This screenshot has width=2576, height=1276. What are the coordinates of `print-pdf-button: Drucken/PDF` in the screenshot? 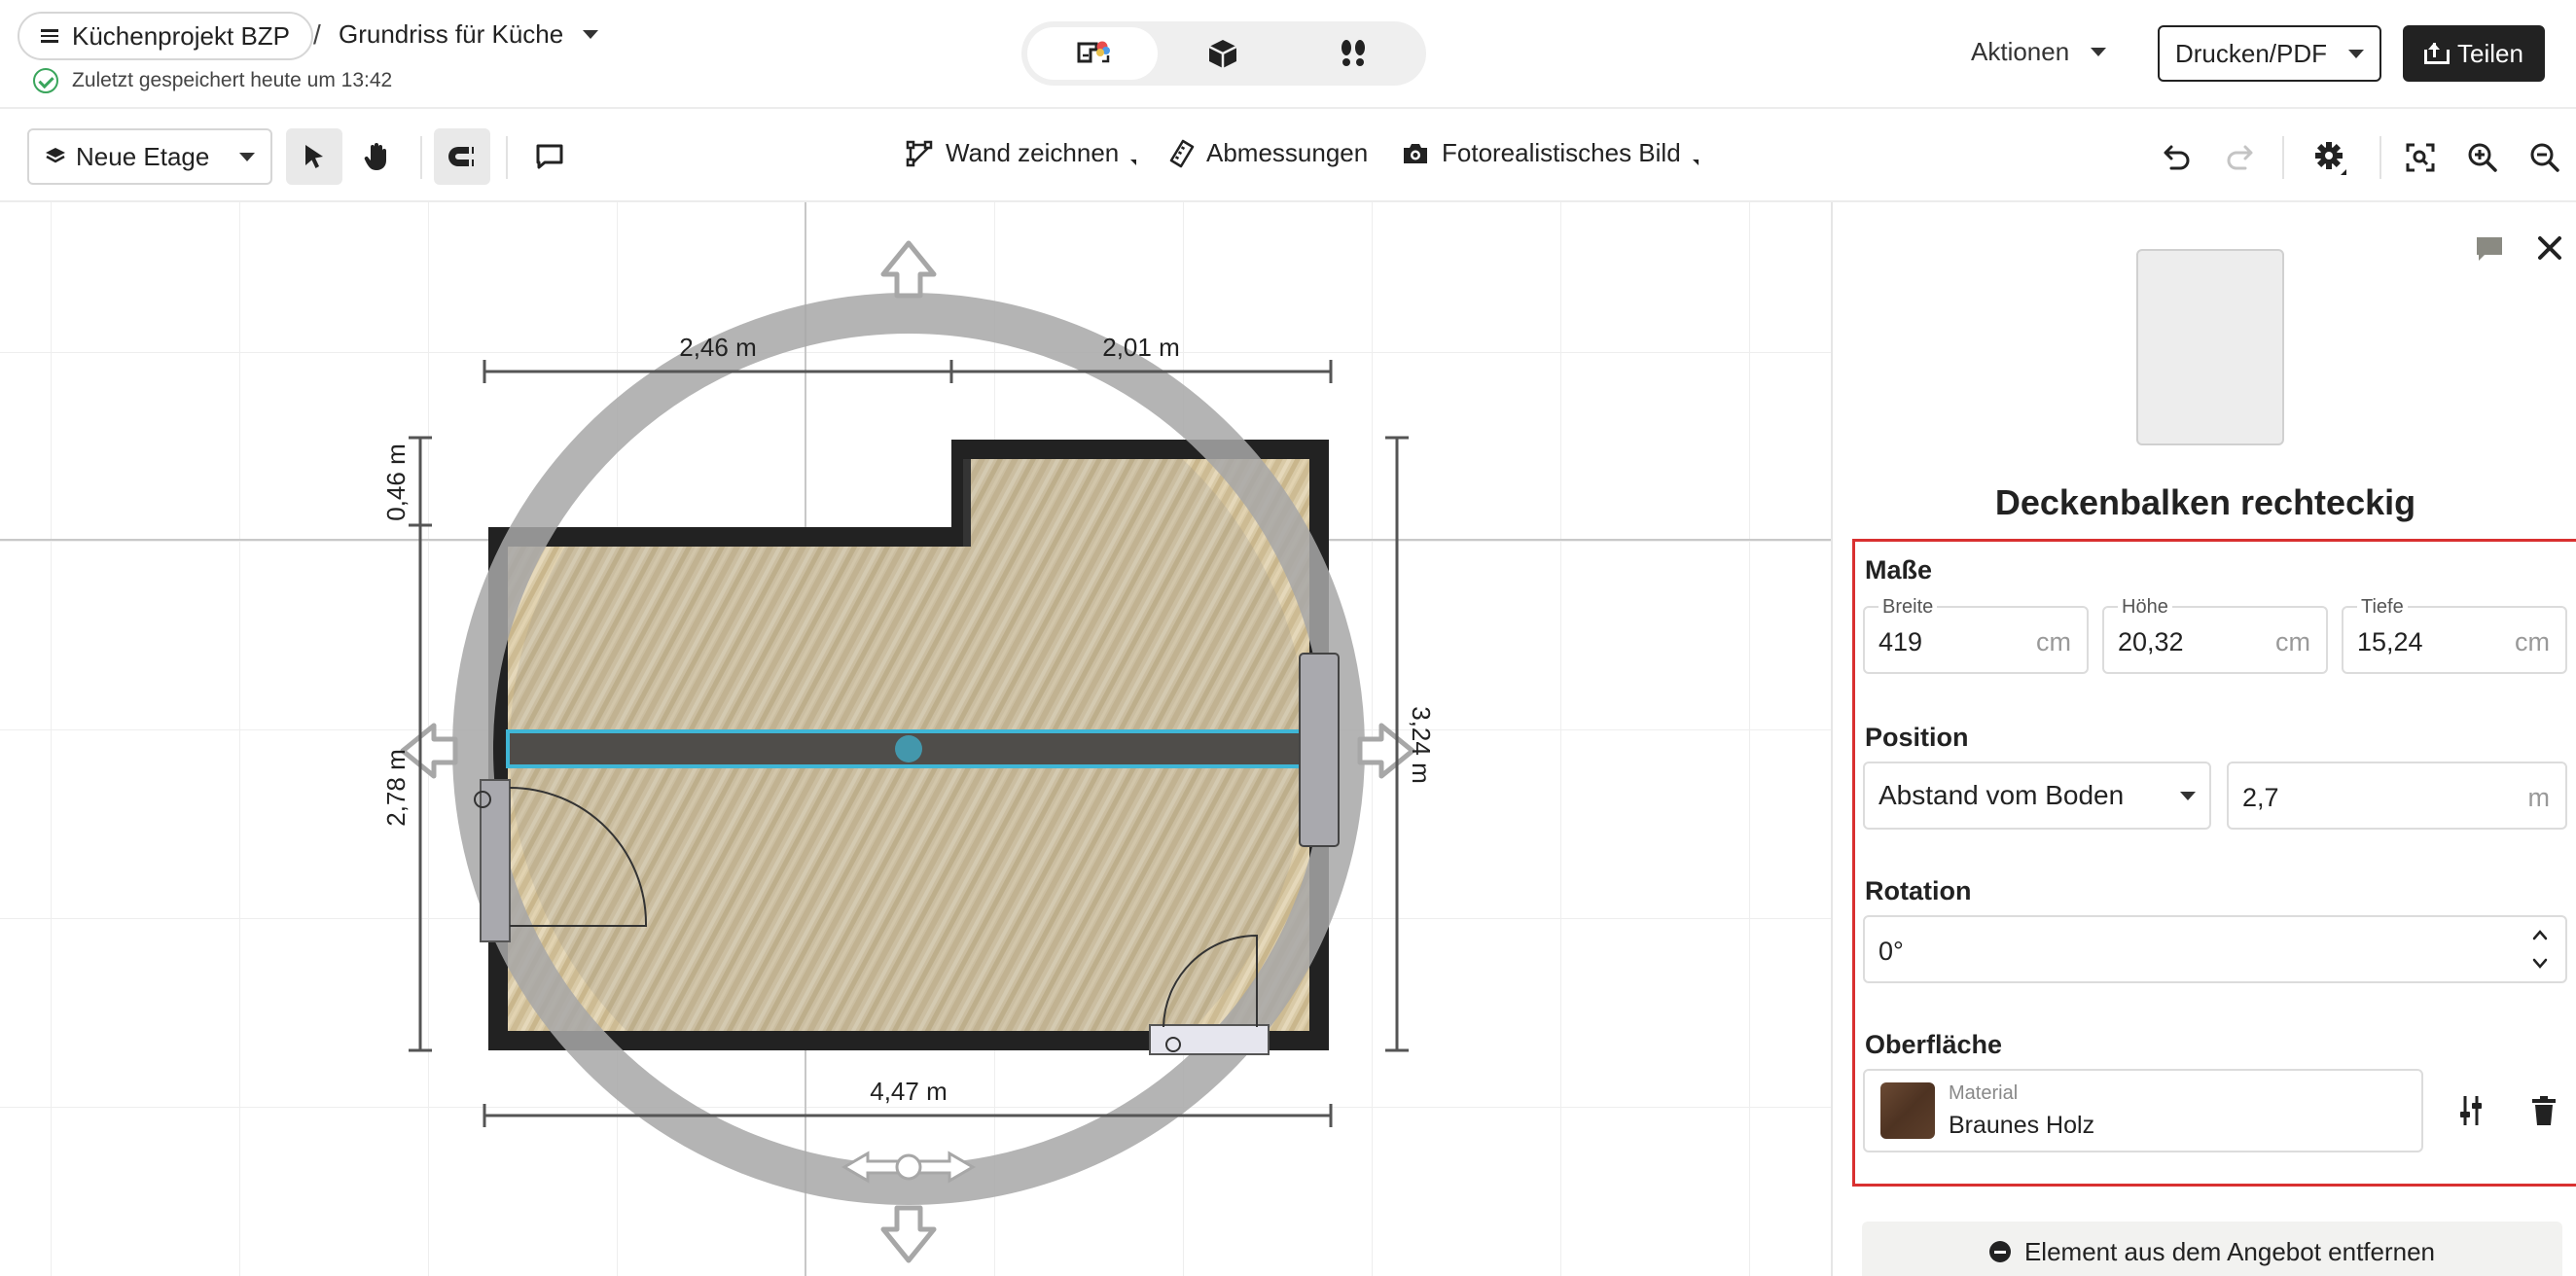 It's located at (2269, 53).